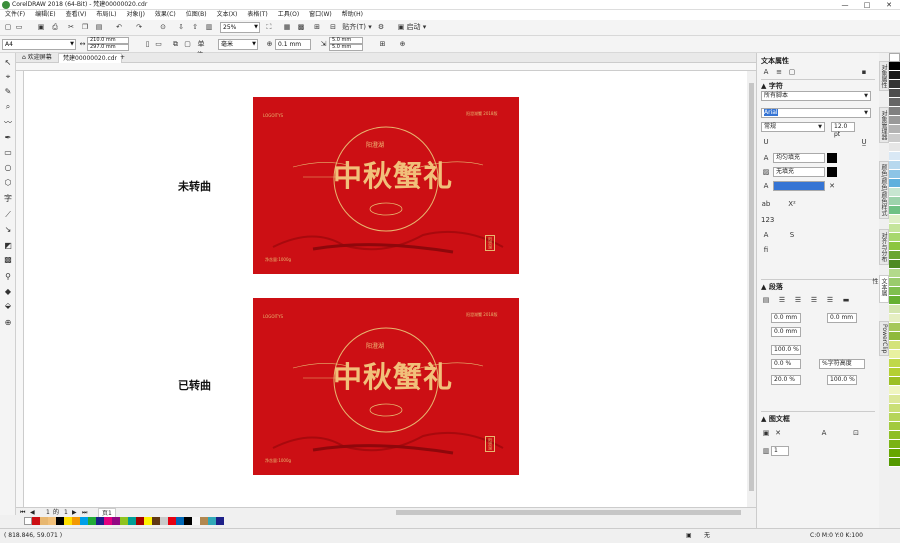 This screenshot has height=543, width=900. Describe the element at coordinates (84, 512) in the screenshot. I see `last-page-icon: ⏭` at that location.